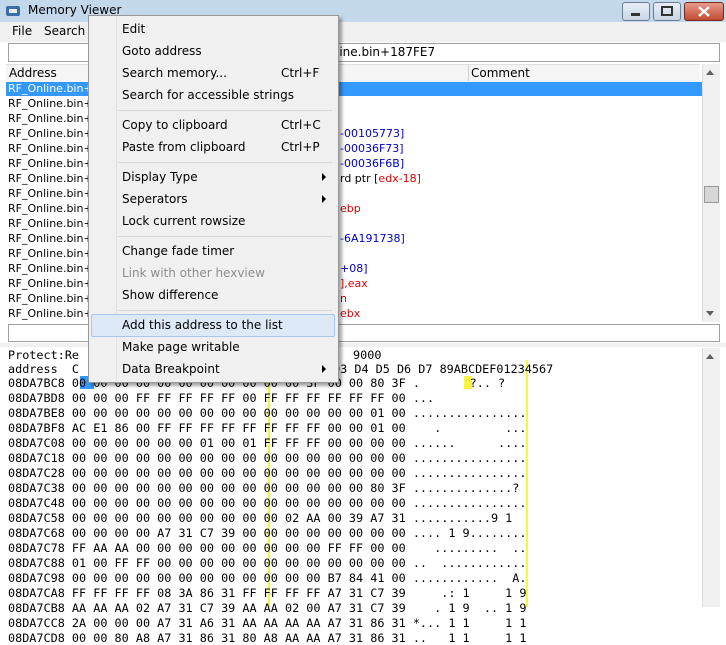 The width and height of the screenshot is (726, 645). What do you see at coordinates (22, 31) in the screenshot?
I see `menu-file: File` at bounding box center [22, 31].